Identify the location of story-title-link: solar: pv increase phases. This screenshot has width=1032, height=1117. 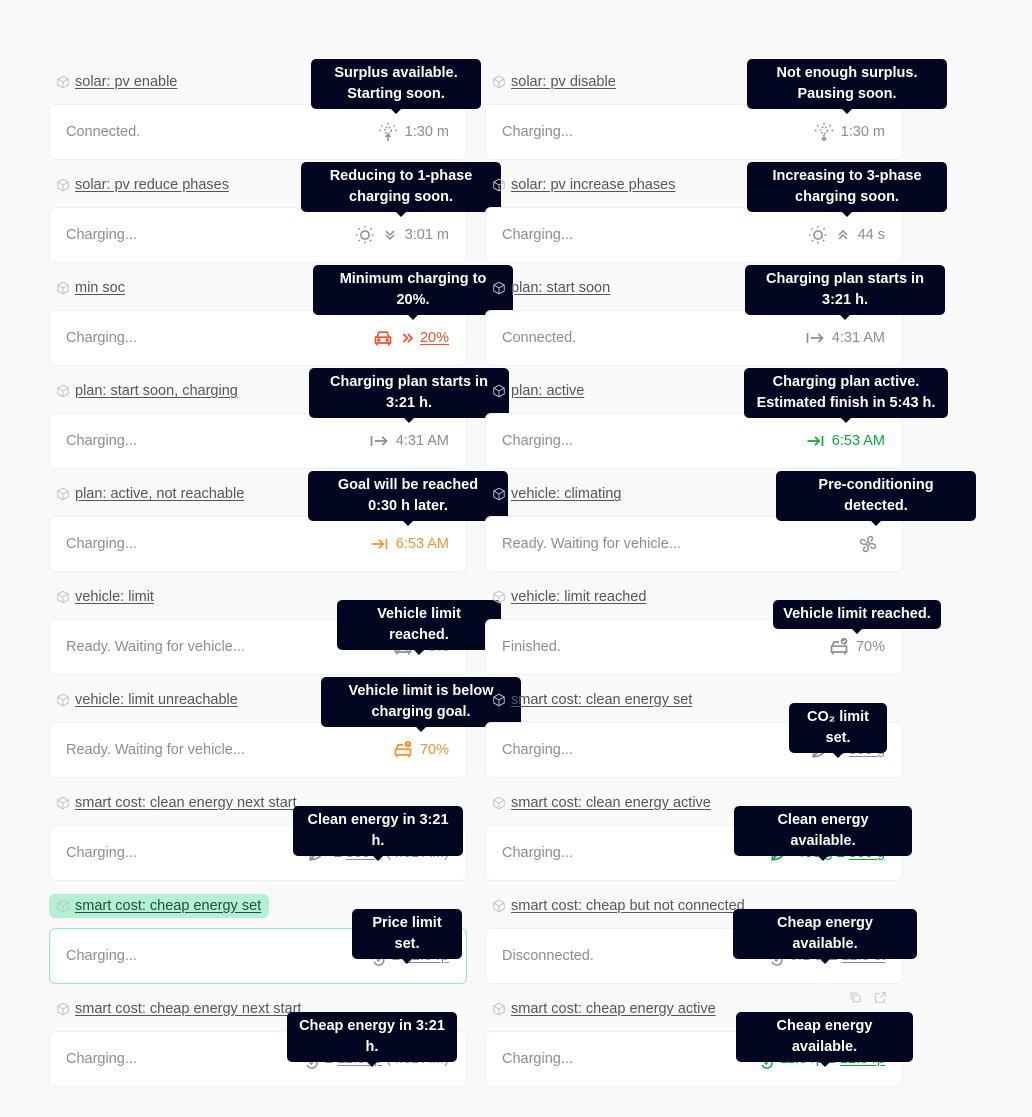
(584, 185).